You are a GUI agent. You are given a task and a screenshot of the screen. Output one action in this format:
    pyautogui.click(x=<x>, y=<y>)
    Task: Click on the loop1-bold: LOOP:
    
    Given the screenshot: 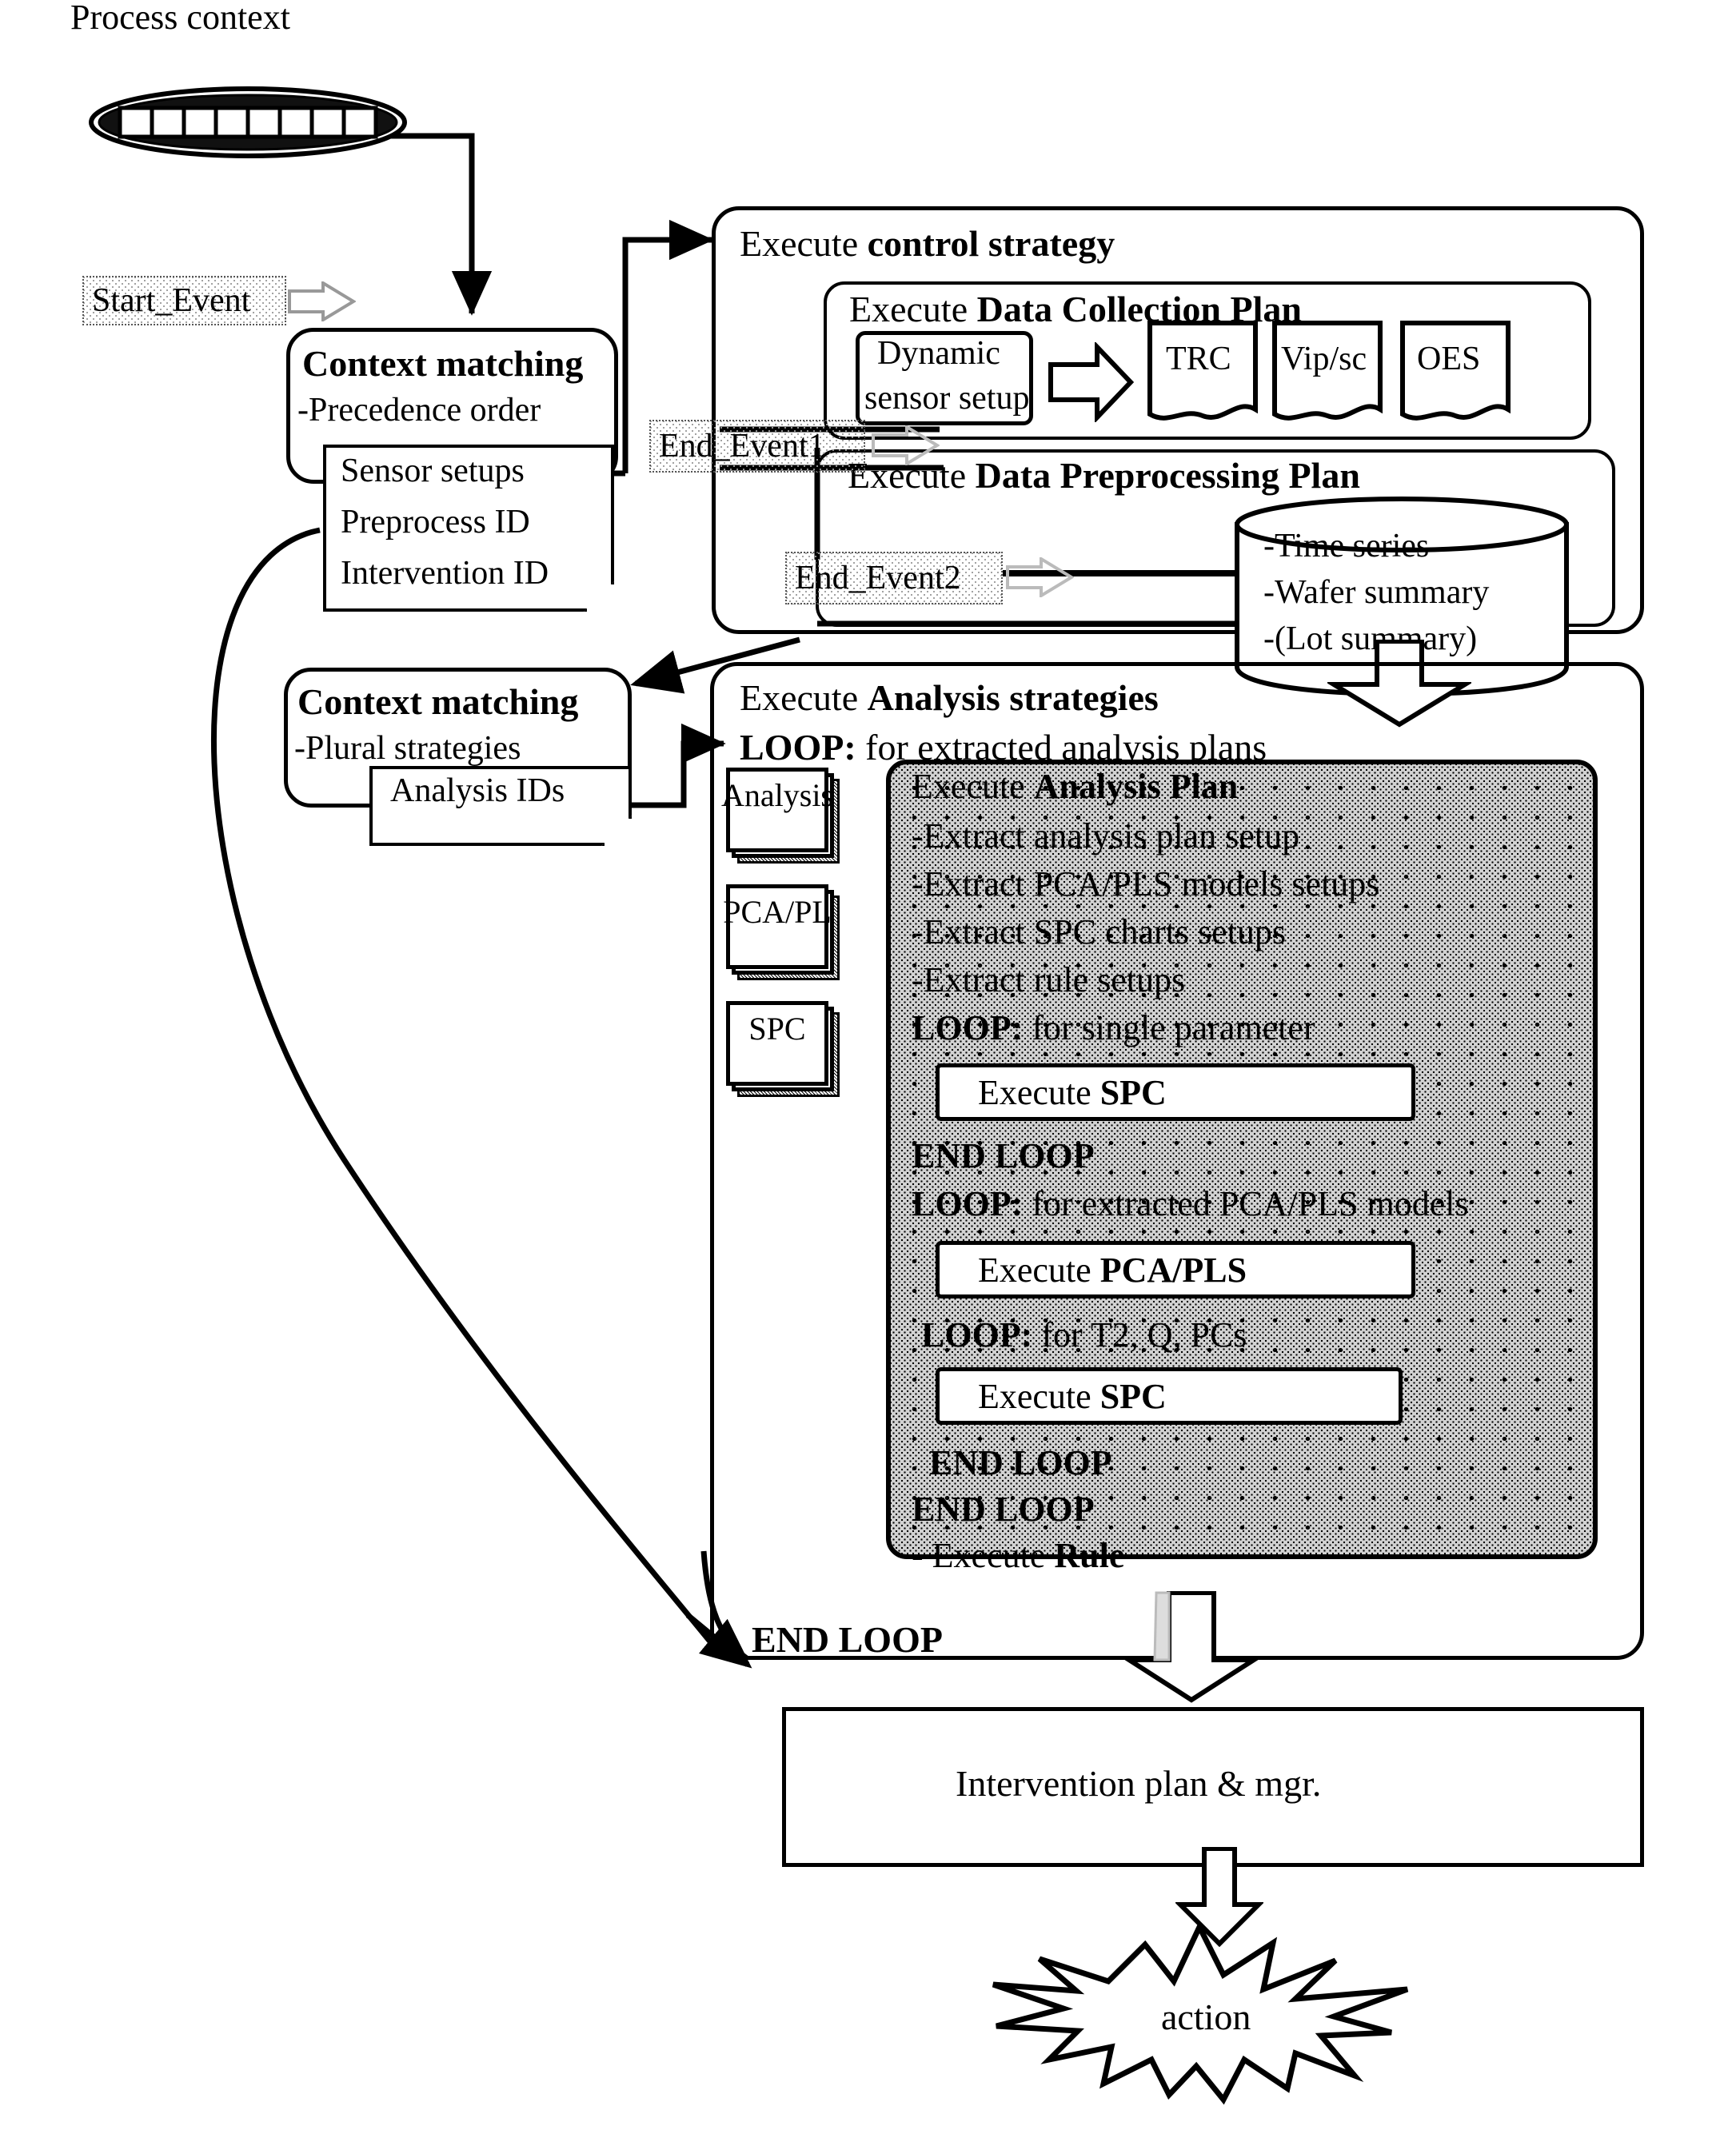 What is the action you would take?
    pyautogui.click(x=968, y=1027)
    